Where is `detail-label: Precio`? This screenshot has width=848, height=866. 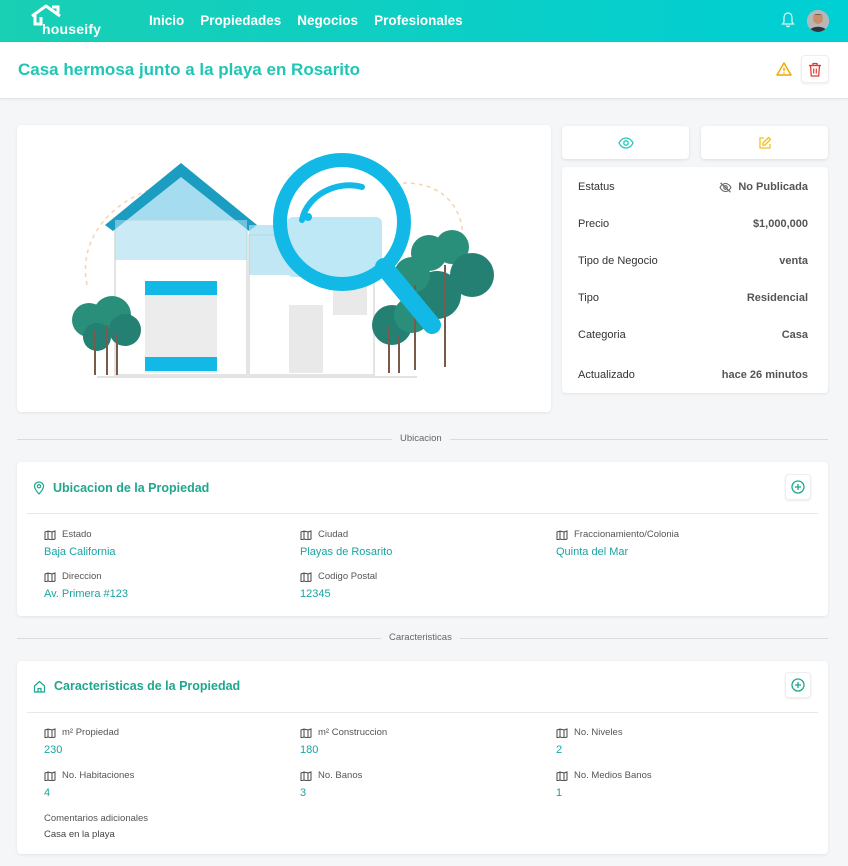
detail-label: Precio is located at coordinates (594, 224).